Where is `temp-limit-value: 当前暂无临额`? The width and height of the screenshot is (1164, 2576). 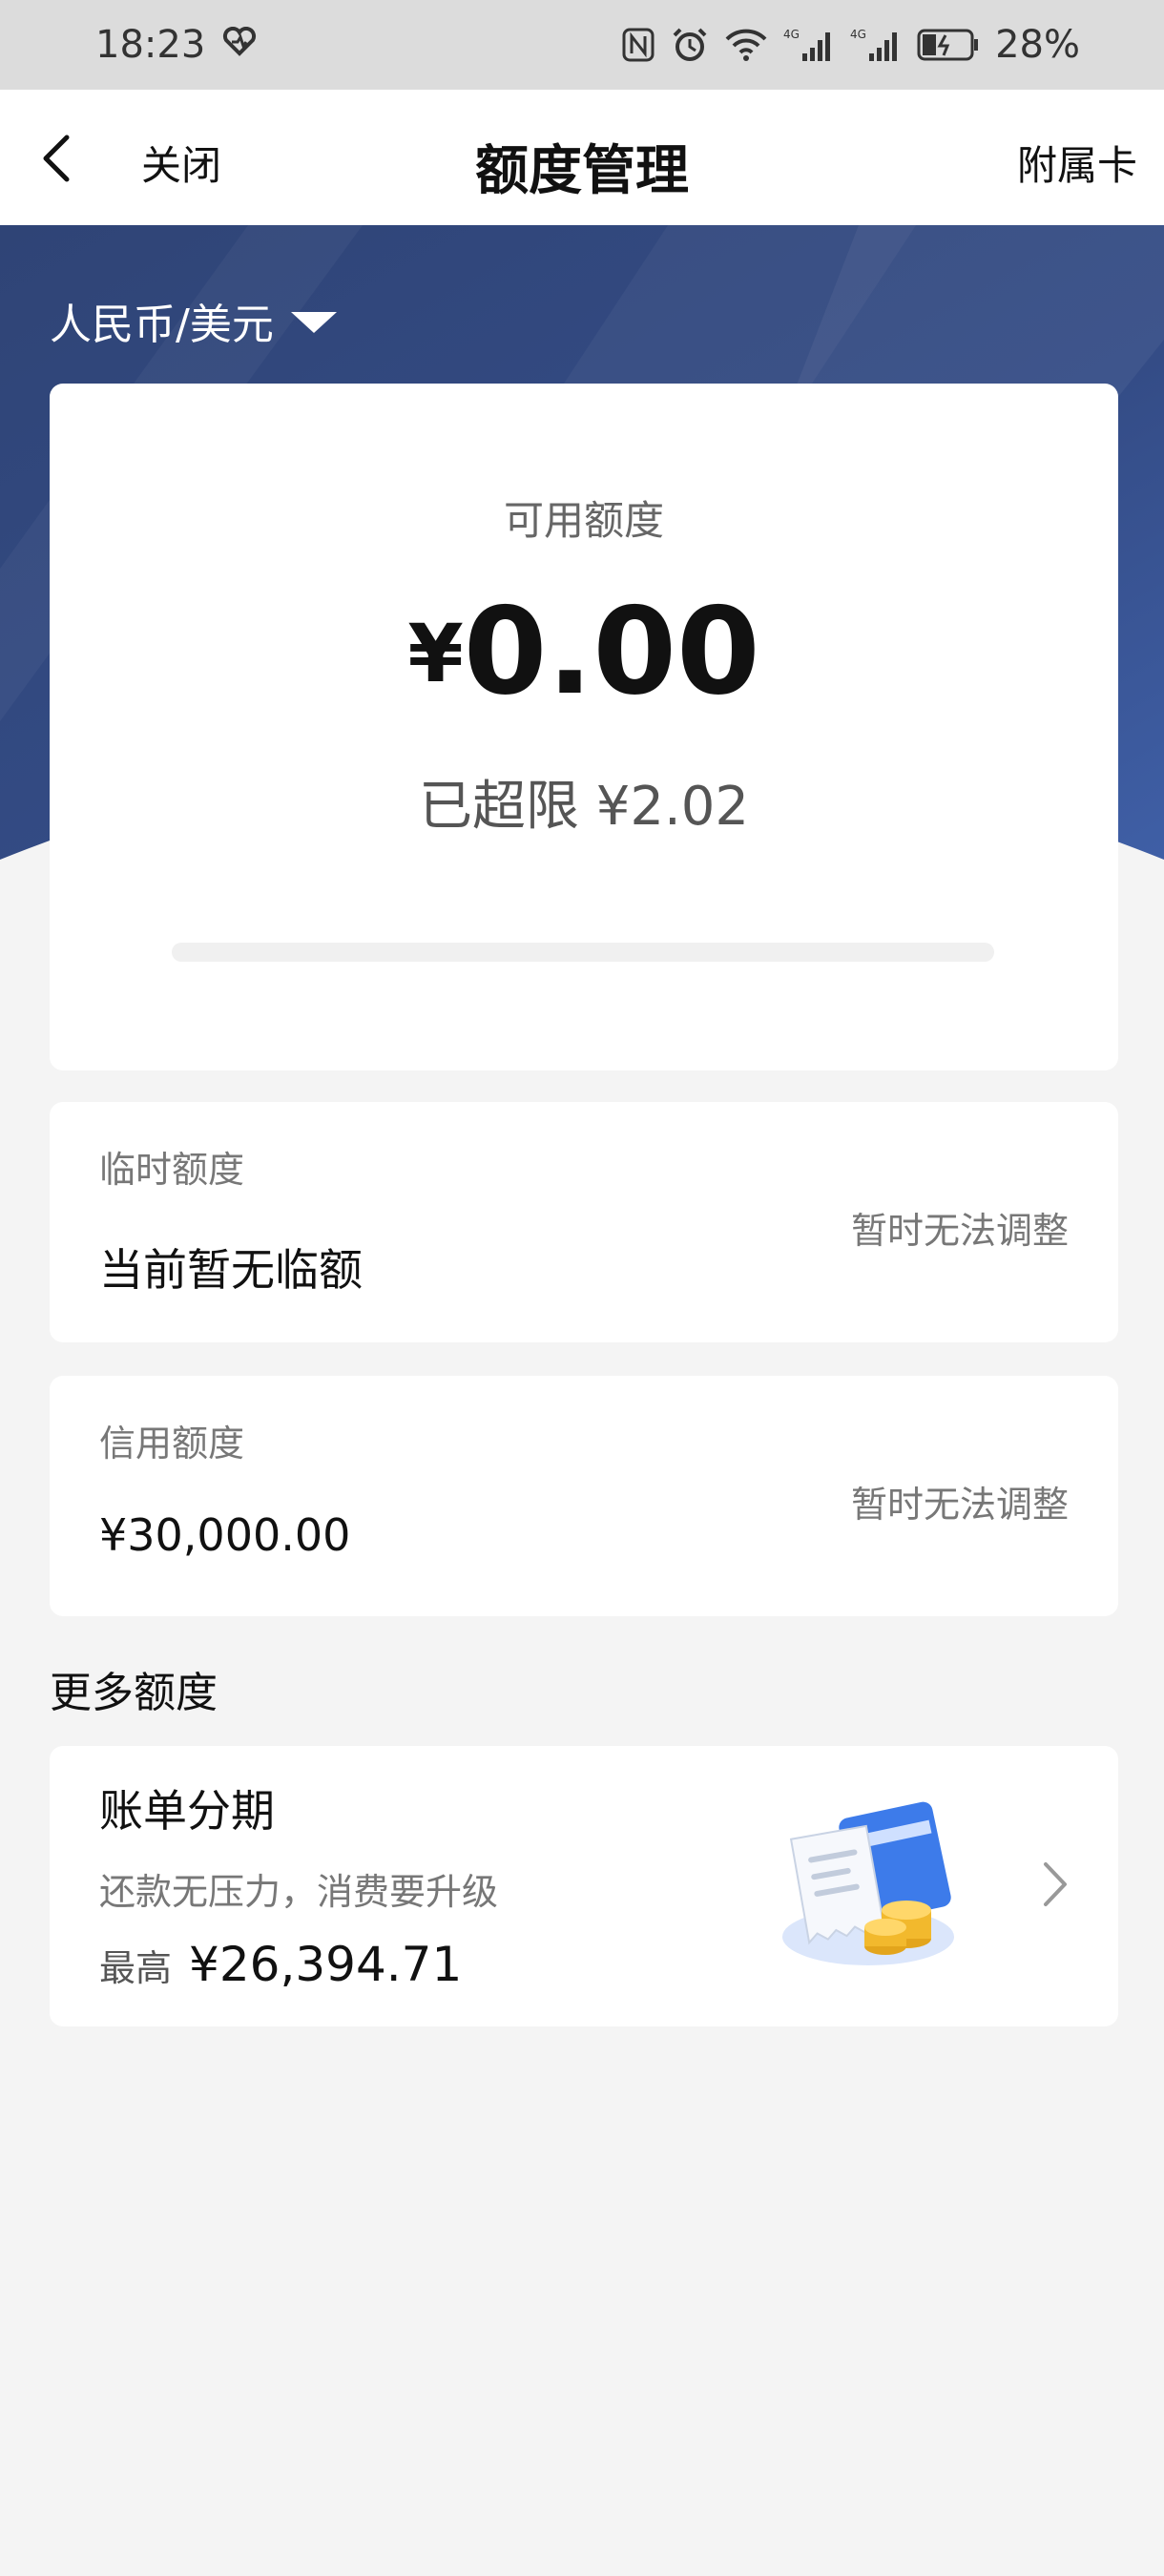
temp-limit-value: 当前暂无临额 is located at coordinates (231, 1270).